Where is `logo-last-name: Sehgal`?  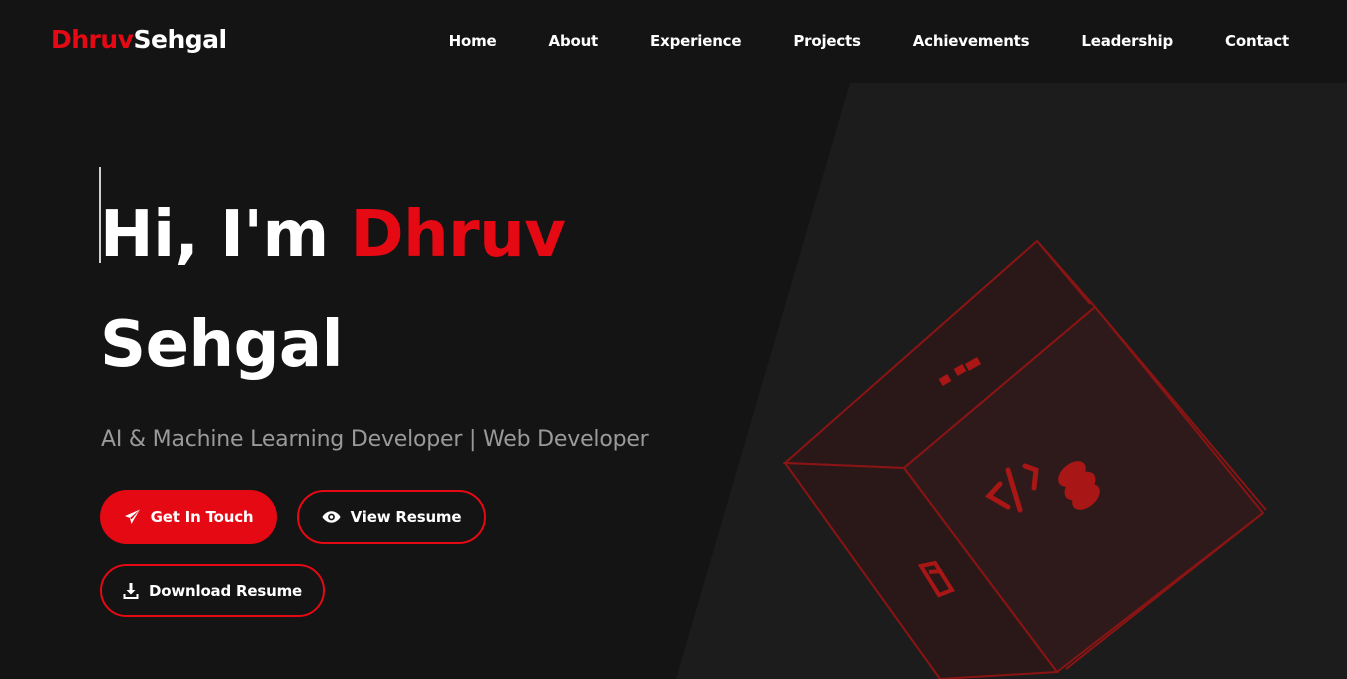
logo-last-name: Sehgal is located at coordinates (180, 39).